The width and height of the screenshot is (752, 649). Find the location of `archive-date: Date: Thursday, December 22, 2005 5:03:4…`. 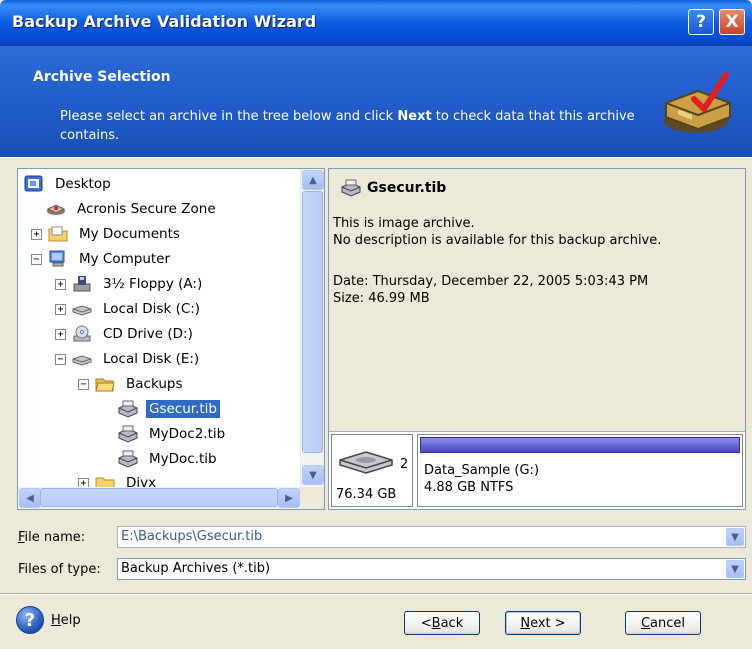

archive-date: Date: Thursday, December 22, 2005 5:03:4… is located at coordinates (491, 281).